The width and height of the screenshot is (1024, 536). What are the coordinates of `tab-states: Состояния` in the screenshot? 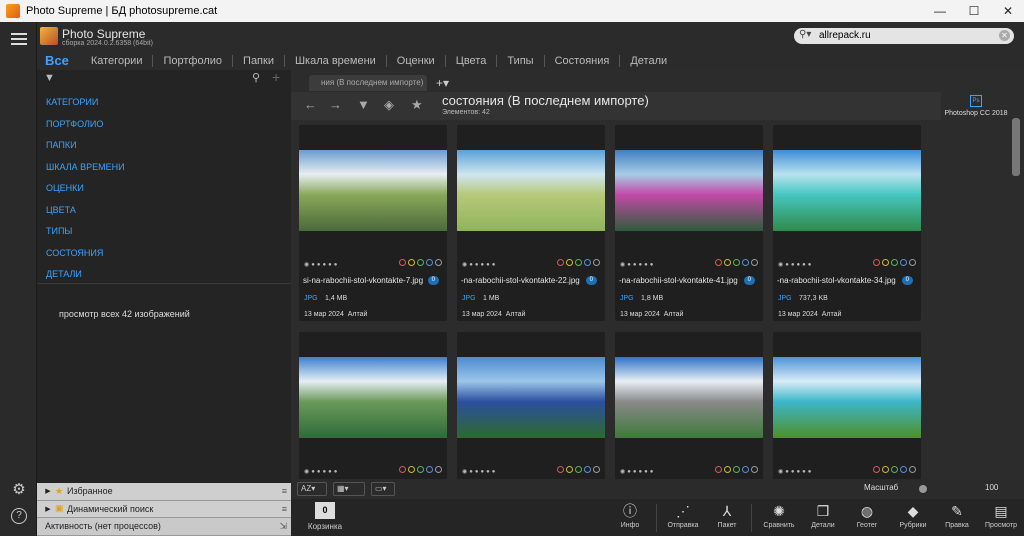 It's located at (583, 61).